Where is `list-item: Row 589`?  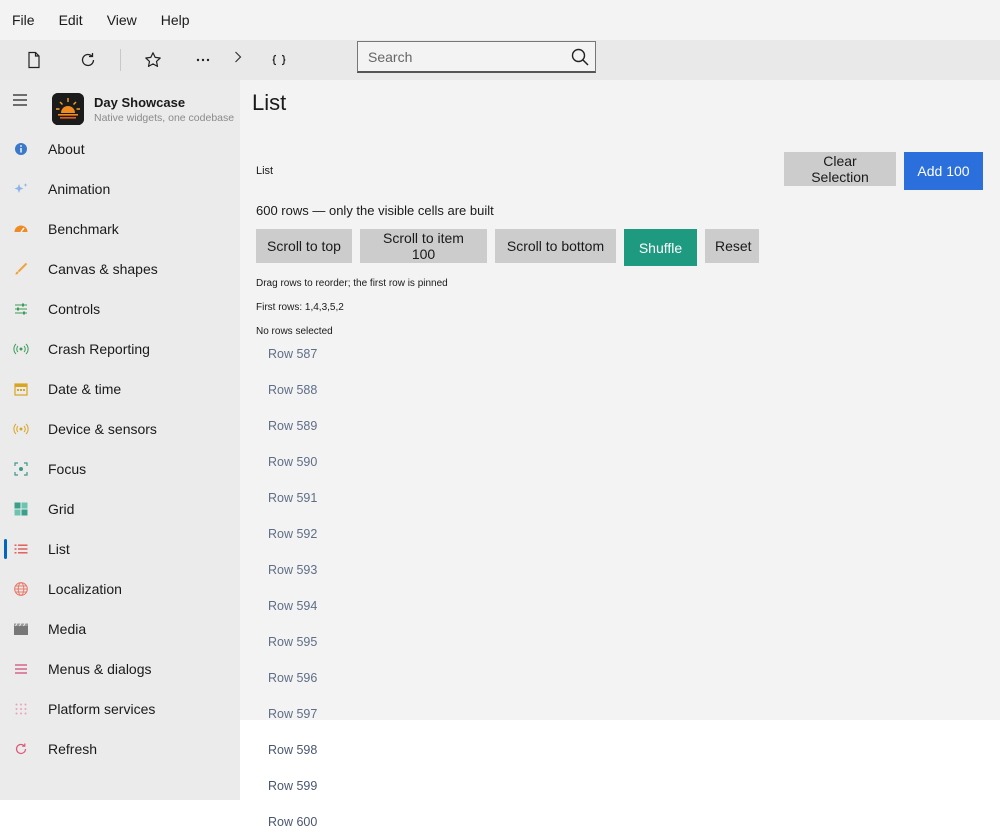 list-item: Row 589 is located at coordinates (292, 426).